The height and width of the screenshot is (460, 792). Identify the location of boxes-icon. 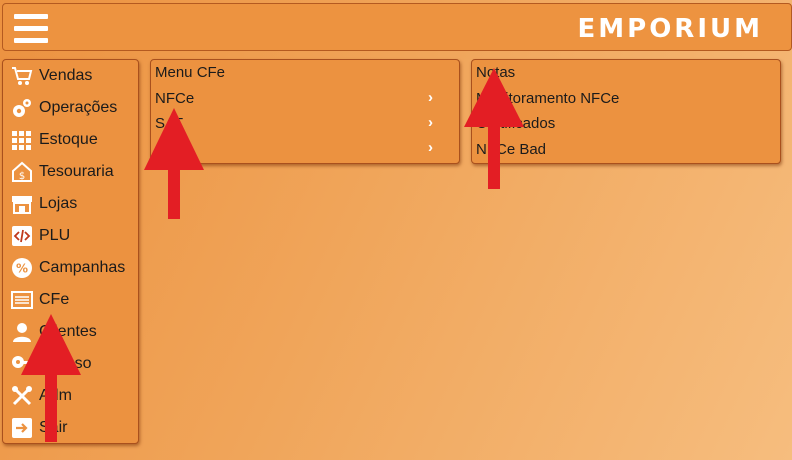
(21, 140).